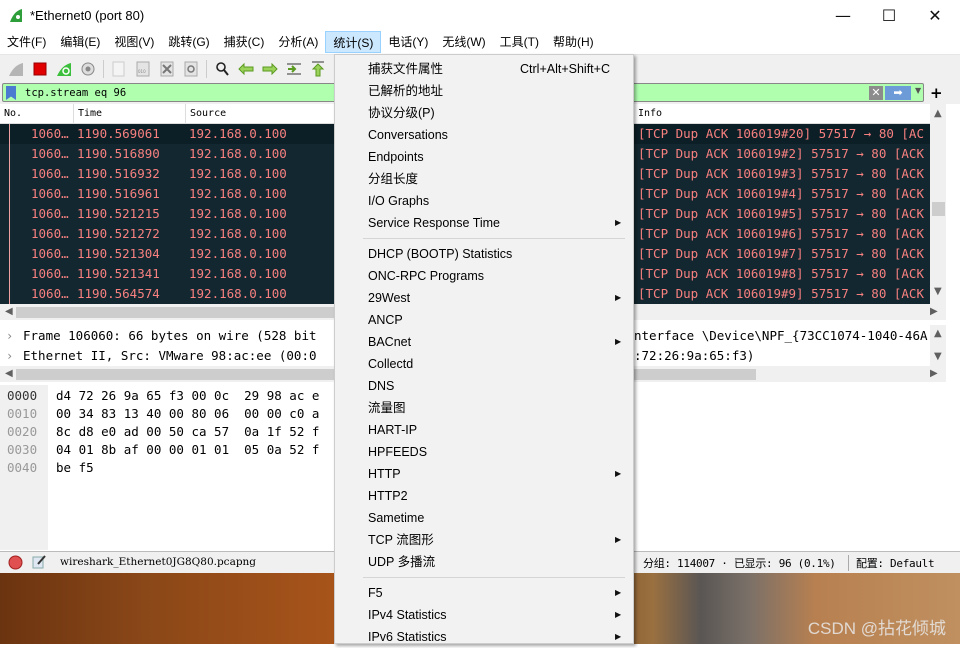 The width and height of the screenshot is (960, 648). I want to click on column-header-no: No., so click(13, 113).